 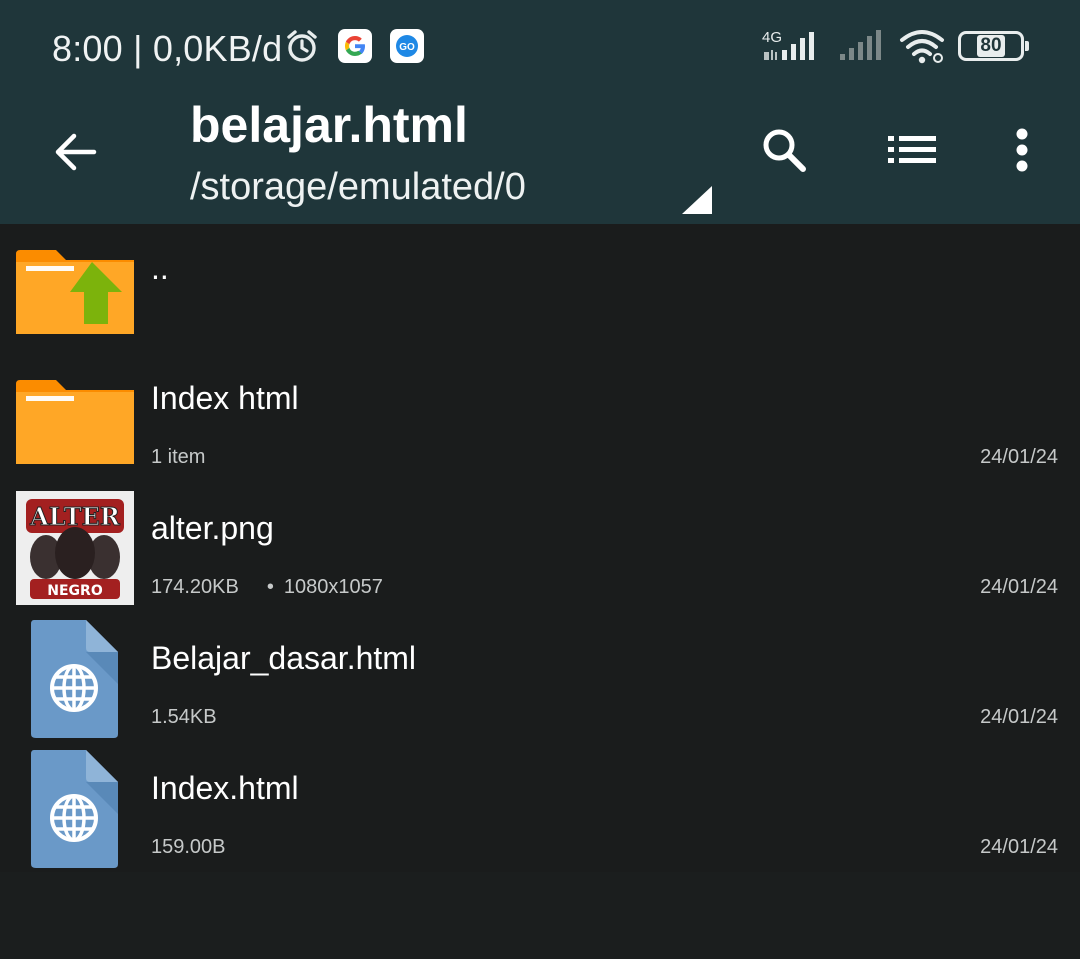 What do you see at coordinates (540, 289) in the screenshot?
I see `list-item-parent-directory: ..` at bounding box center [540, 289].